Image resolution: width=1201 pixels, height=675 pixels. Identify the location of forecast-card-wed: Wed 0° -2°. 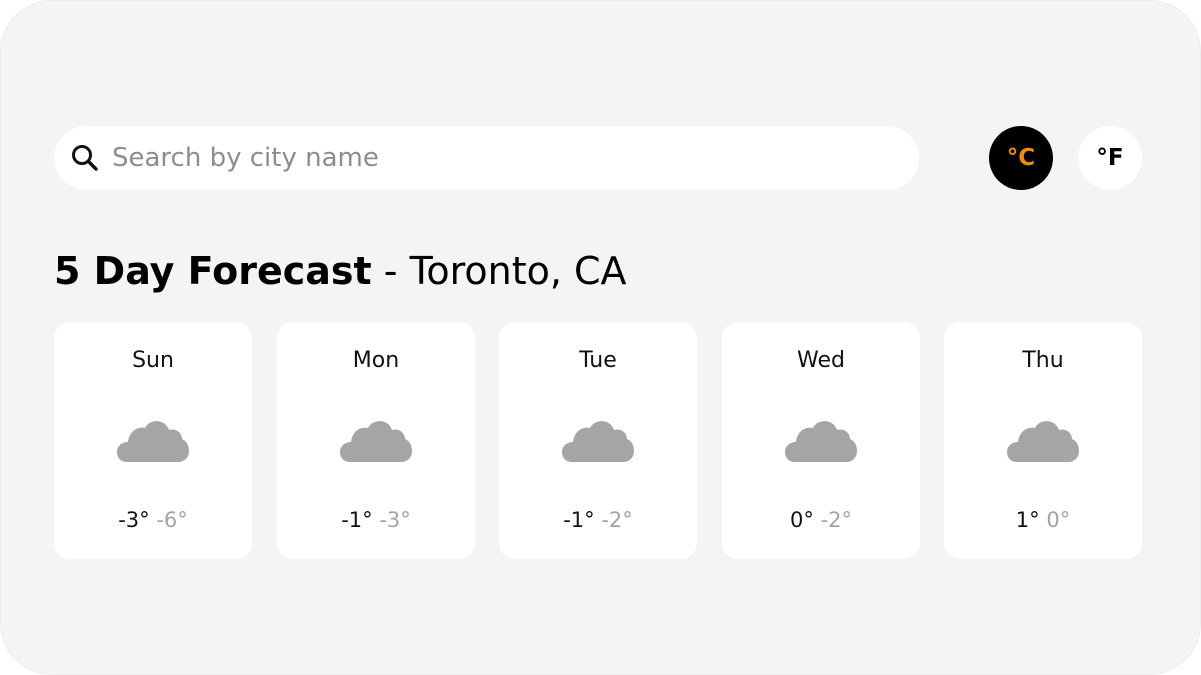
(821, 440).